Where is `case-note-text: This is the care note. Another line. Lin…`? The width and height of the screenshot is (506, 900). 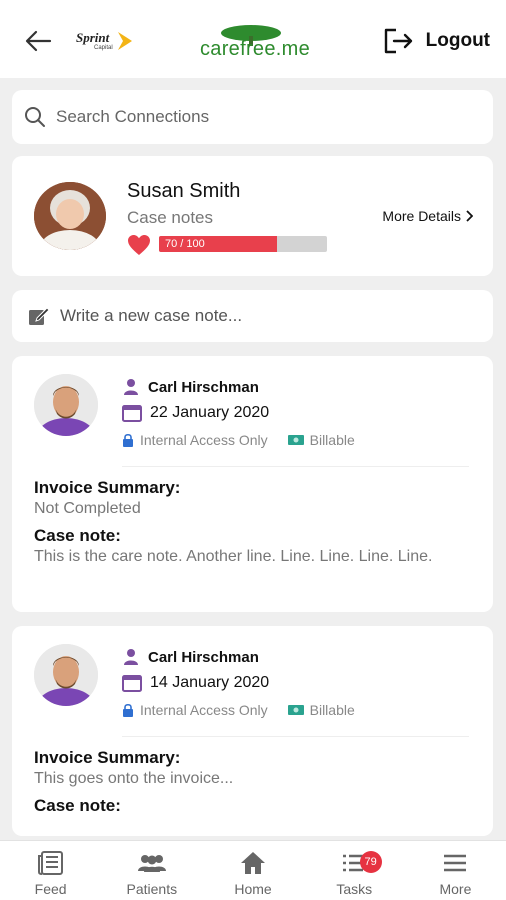
case-note-text: This is the care note. Another line. Lin… is located at coordinates (233, 556).